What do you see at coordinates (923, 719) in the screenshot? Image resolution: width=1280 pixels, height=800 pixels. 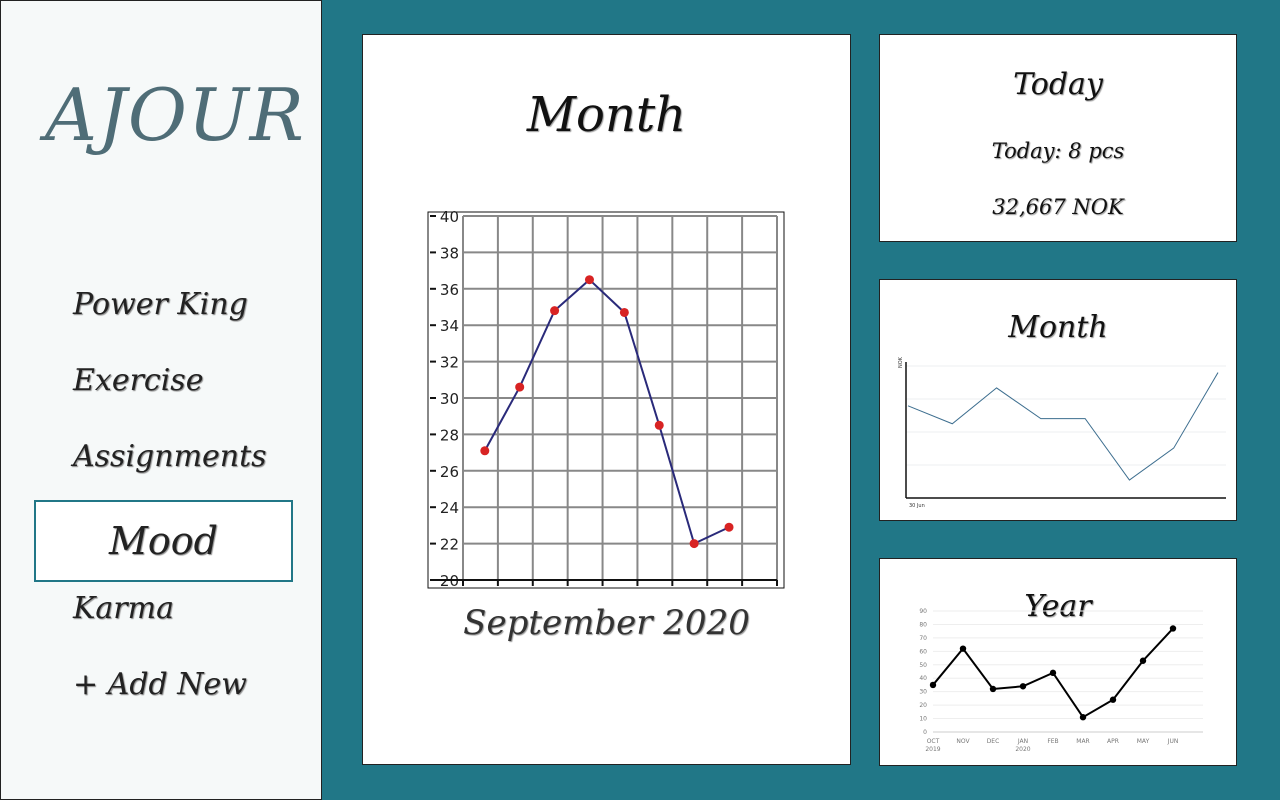 I see `y-tick-label: 10` at bounding box center [923, 719].